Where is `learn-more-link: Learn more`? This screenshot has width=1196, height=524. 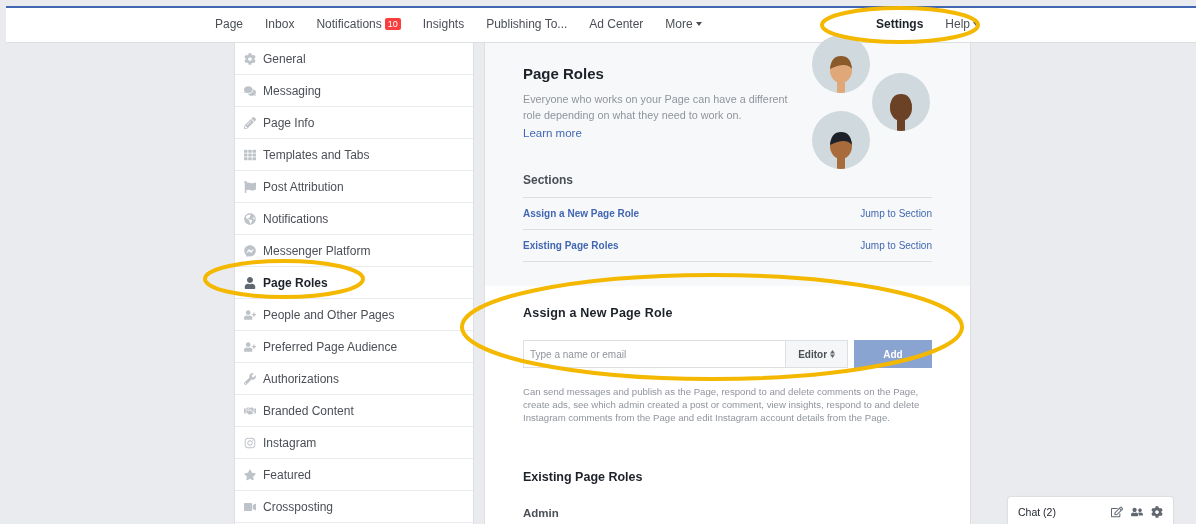
learn-more-link: Learn more is located at coordinates (552, 133).